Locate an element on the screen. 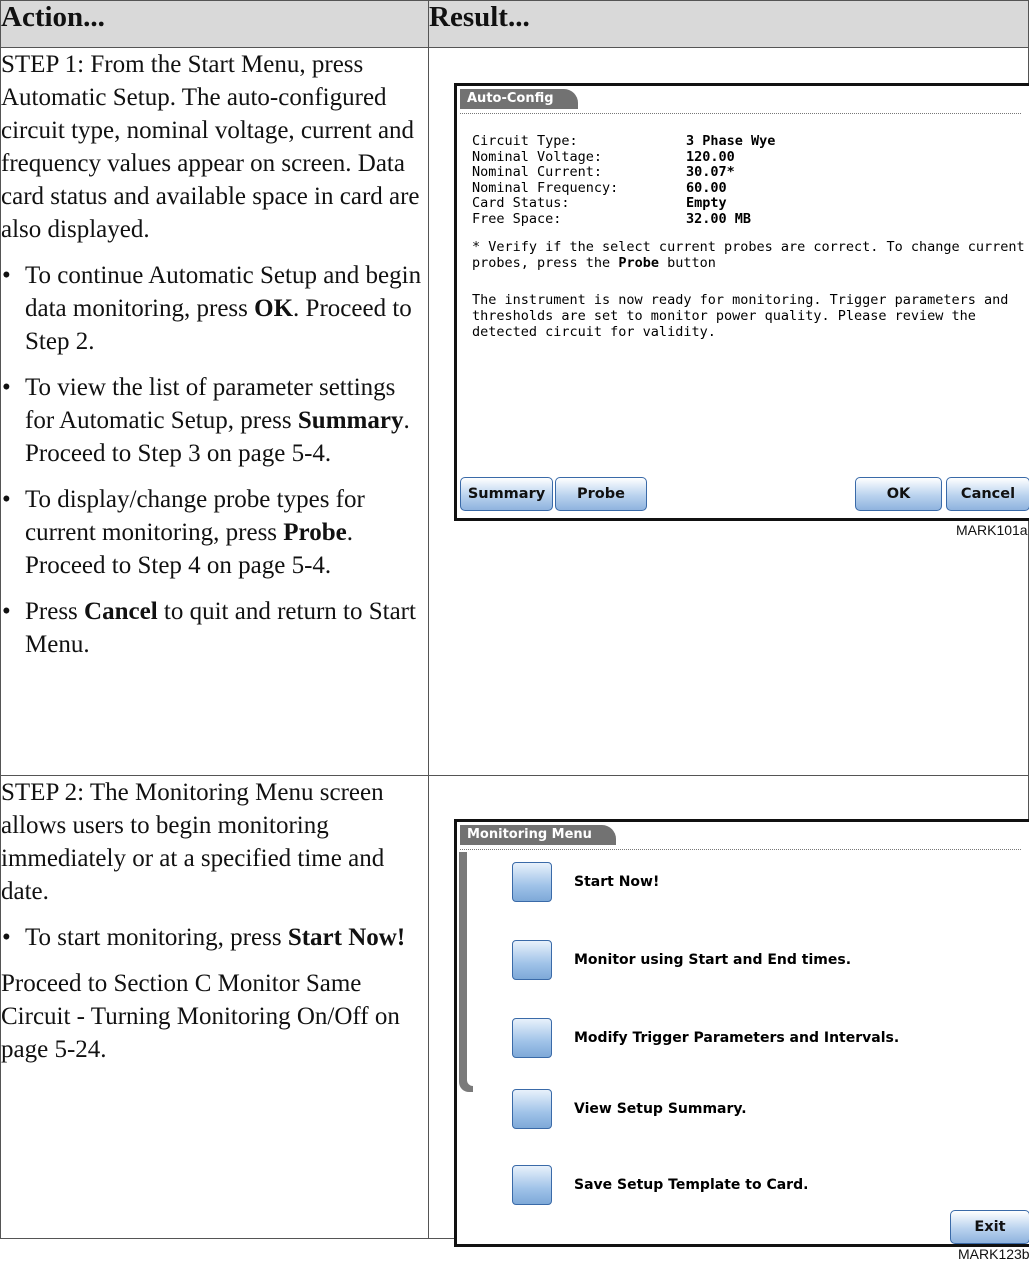  field-row: Nominal Current: 30.07* is located at coordinates (603, 172).